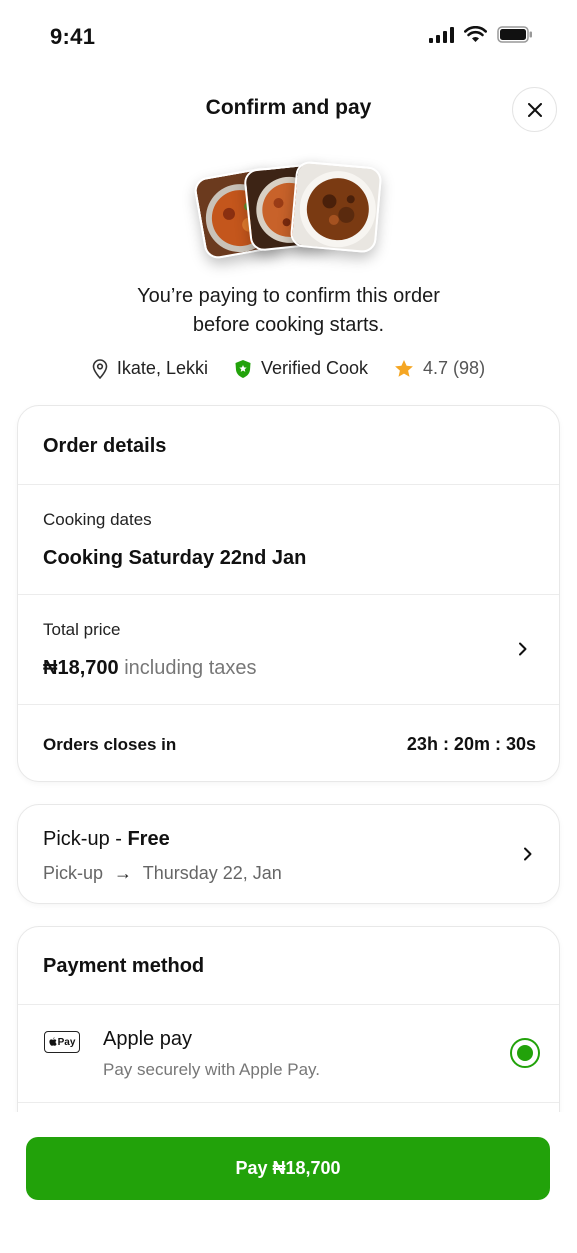 The image size is (577, 1253). I want to click on verified-item: Verified Cook, so click(301, 368).